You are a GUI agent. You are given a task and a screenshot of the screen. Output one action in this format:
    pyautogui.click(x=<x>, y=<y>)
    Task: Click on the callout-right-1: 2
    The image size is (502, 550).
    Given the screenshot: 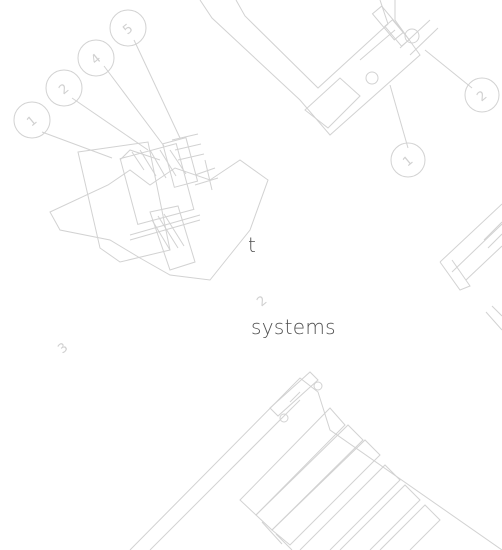 What is the action you would take?
    pyautogui.click(x=482, y=95)
    